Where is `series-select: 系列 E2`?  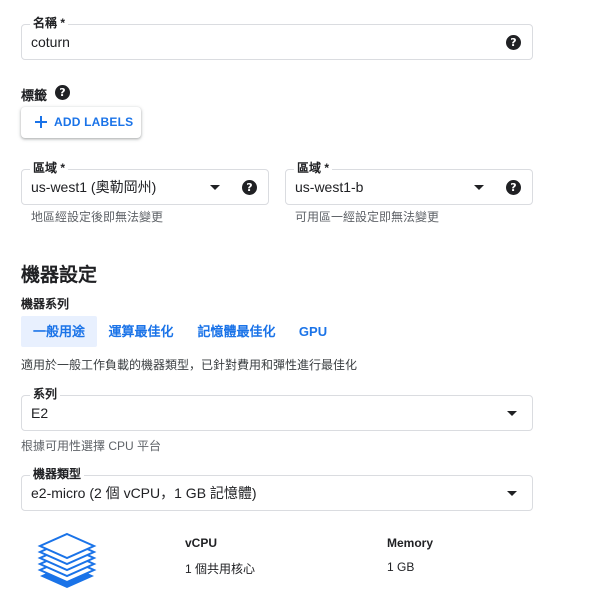 series-select: 系列 E2 is located at coordinates (277, 409).